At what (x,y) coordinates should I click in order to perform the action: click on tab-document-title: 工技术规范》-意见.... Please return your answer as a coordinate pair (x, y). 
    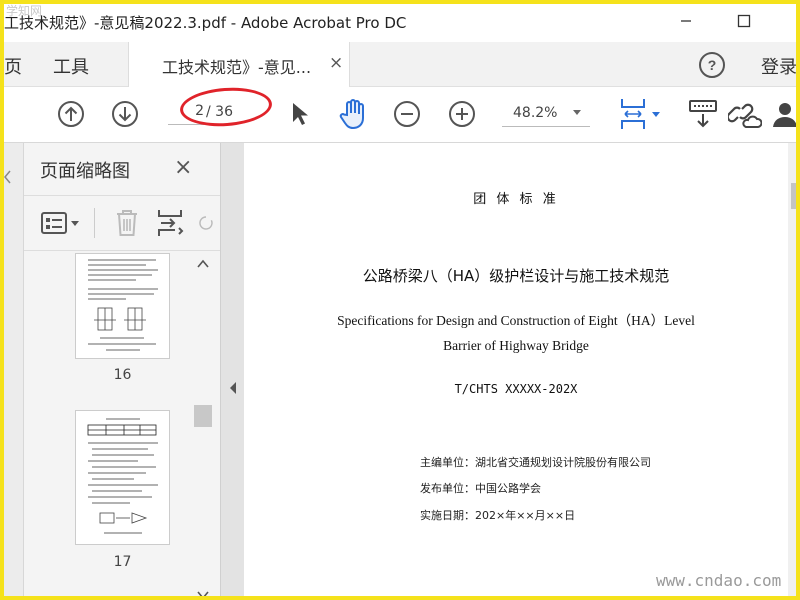
    Looking at the image, I should click on (237, 67).